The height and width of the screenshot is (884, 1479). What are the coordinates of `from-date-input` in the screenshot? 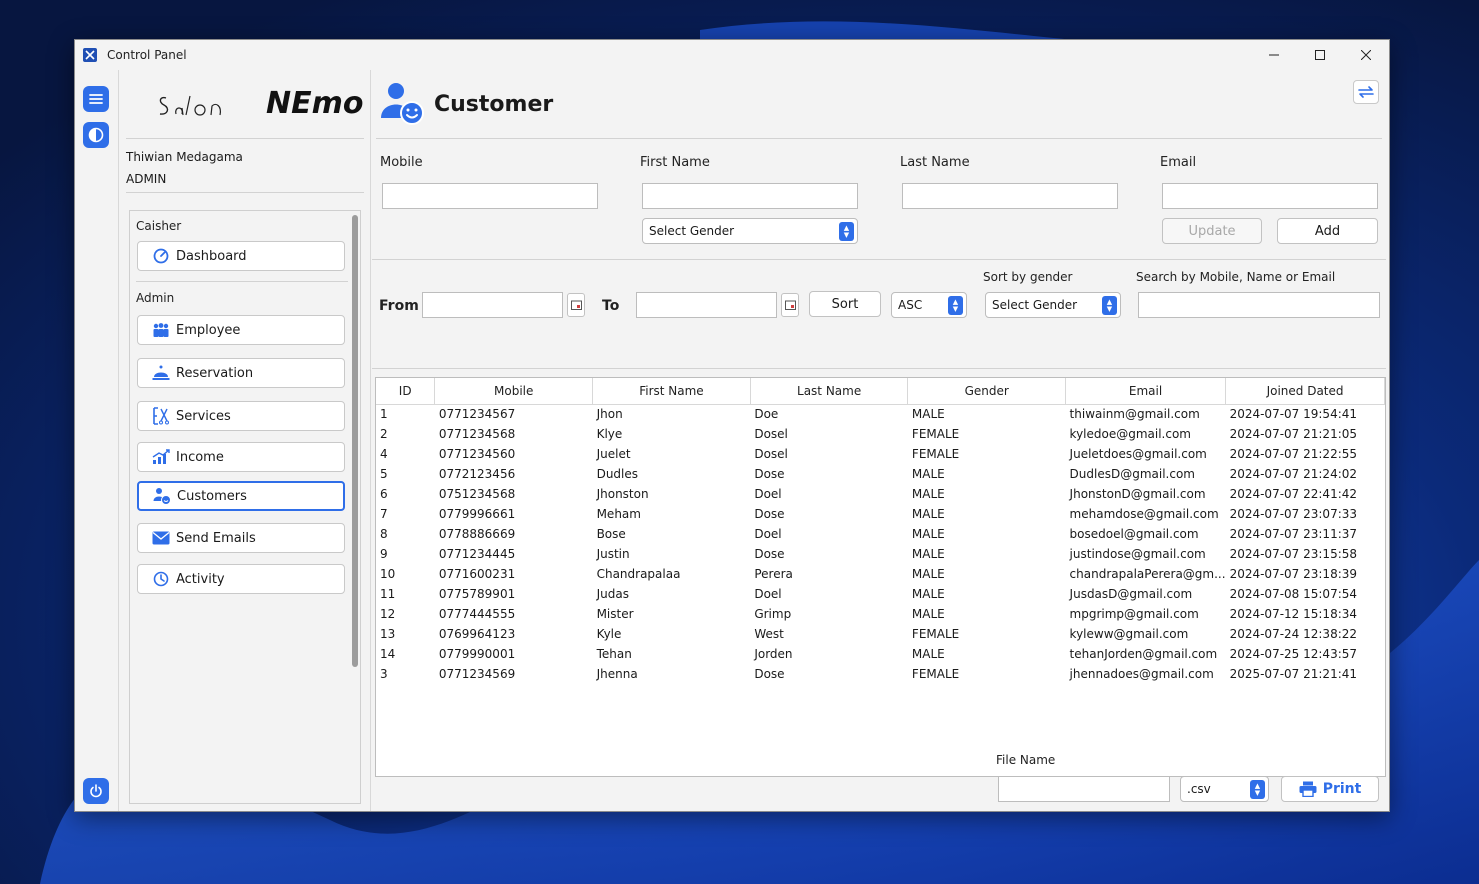 It's located at (492, 305).